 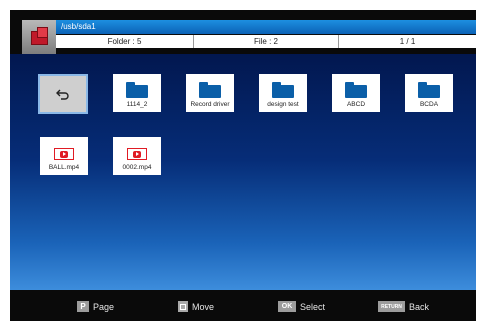 I want to click on folder-label: ABCD, so click(x=356, y=104).